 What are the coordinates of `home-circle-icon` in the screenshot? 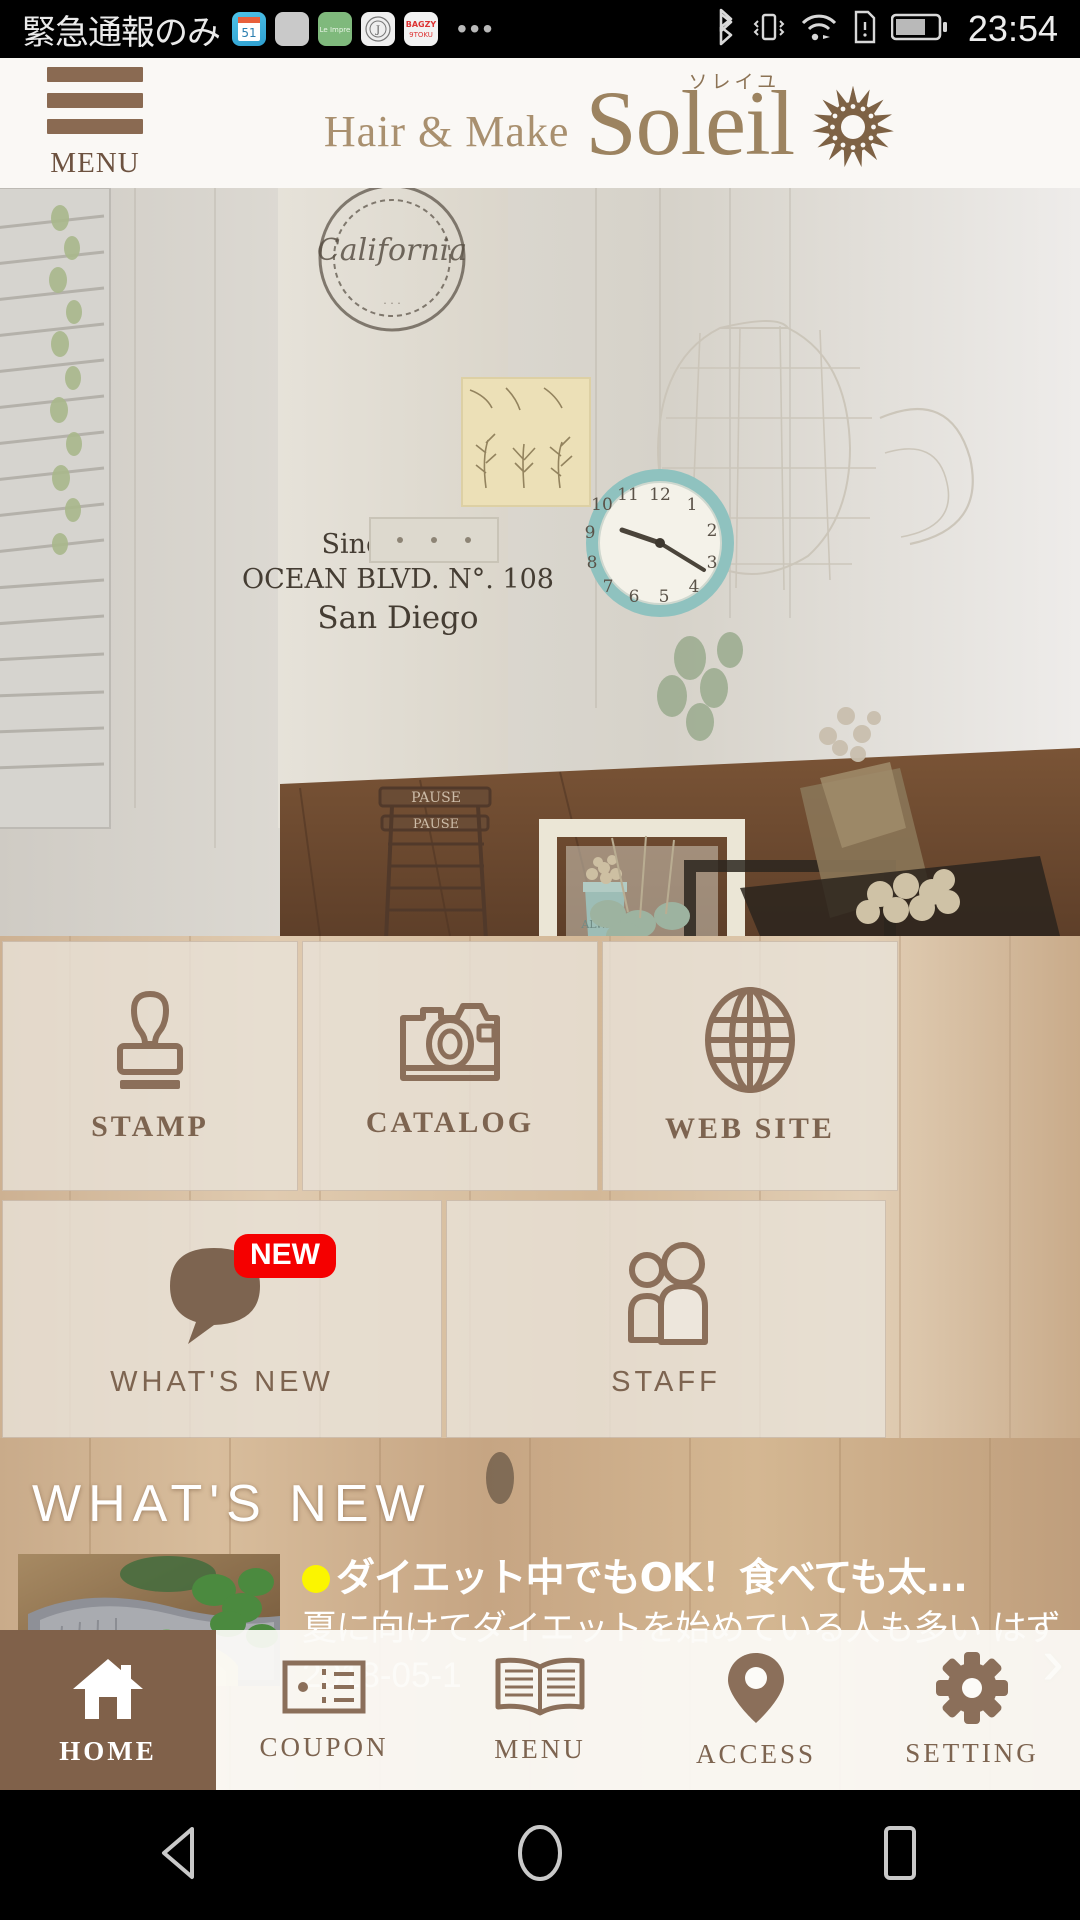 It's located at (540, 1855).